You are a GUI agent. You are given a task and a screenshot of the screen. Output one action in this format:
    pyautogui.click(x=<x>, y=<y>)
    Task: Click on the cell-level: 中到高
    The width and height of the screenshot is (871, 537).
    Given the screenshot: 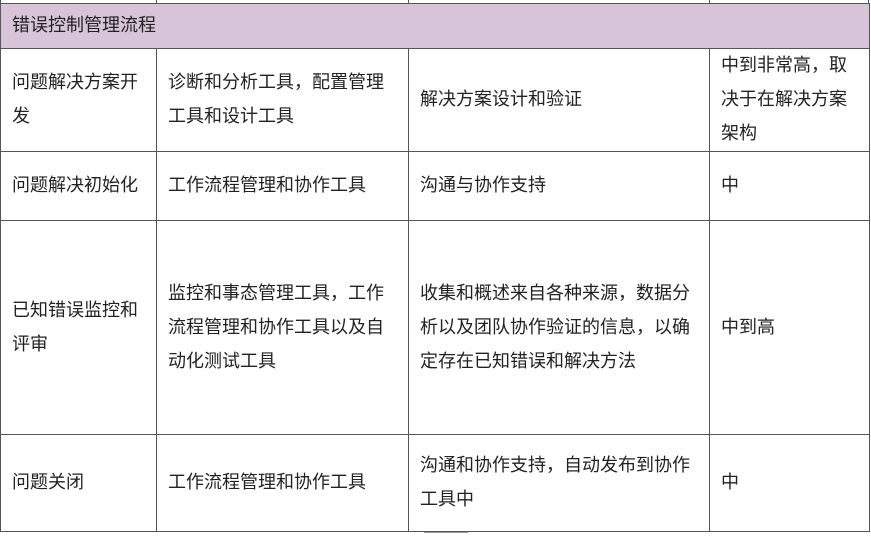 What is the action you would take?
    pyautogui.click(x=789, y=327)
    